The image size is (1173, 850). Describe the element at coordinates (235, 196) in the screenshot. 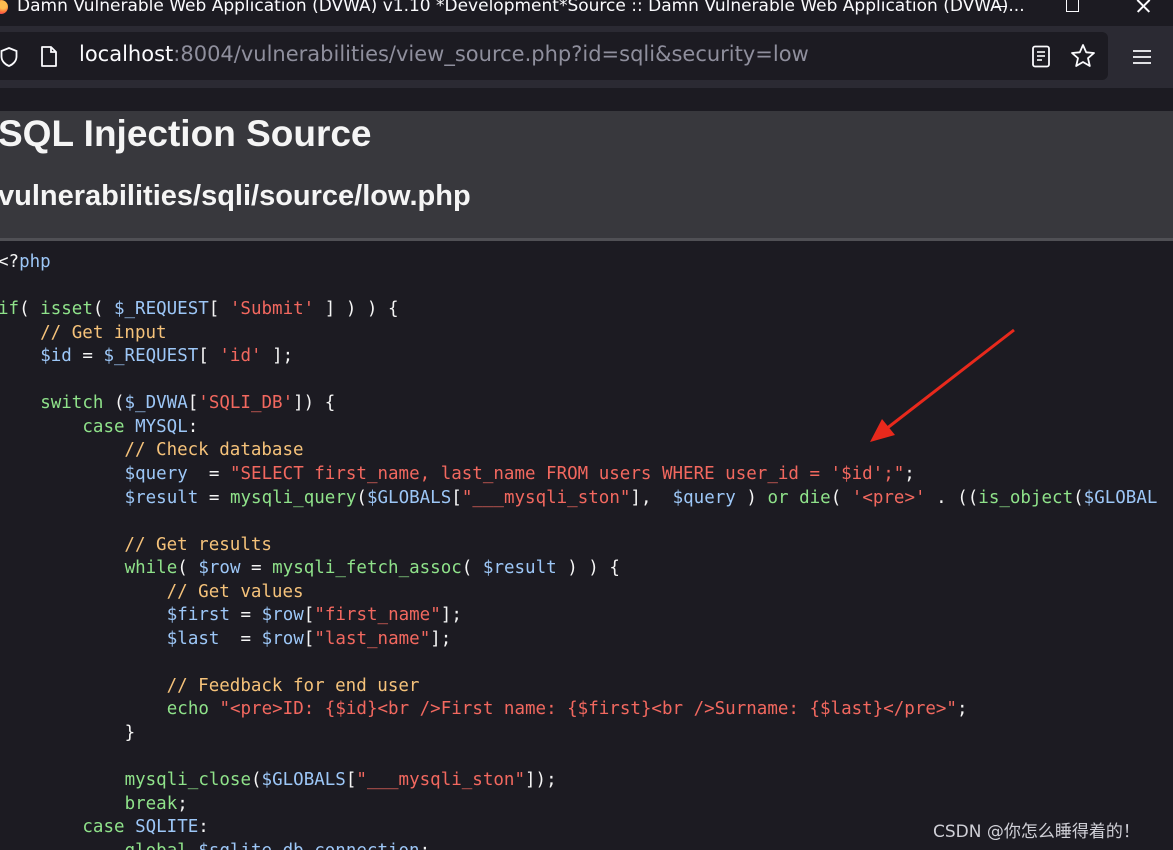

I see `source-file-path: vulnerabilities/sqli/source/low.php` at that location.